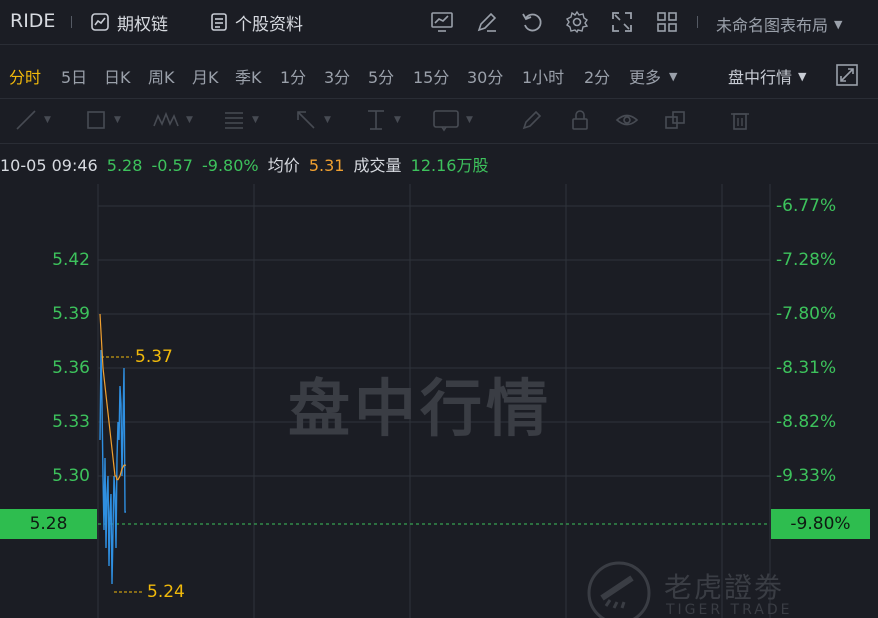  Describe the element at coordinates (724, 587) in the screenshot. I see `brand-logo-text: 老虎證劵` at that location.